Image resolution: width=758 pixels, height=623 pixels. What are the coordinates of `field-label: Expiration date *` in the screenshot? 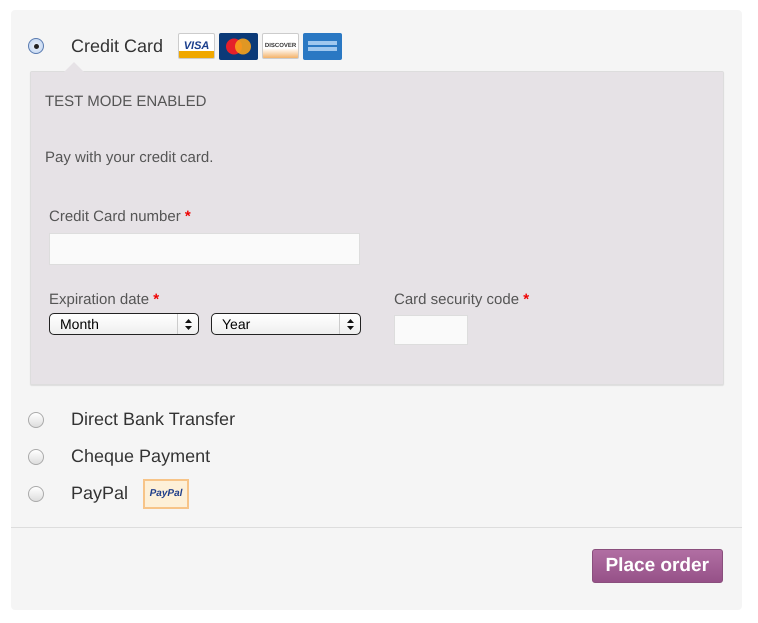 It's located at (104, 300).